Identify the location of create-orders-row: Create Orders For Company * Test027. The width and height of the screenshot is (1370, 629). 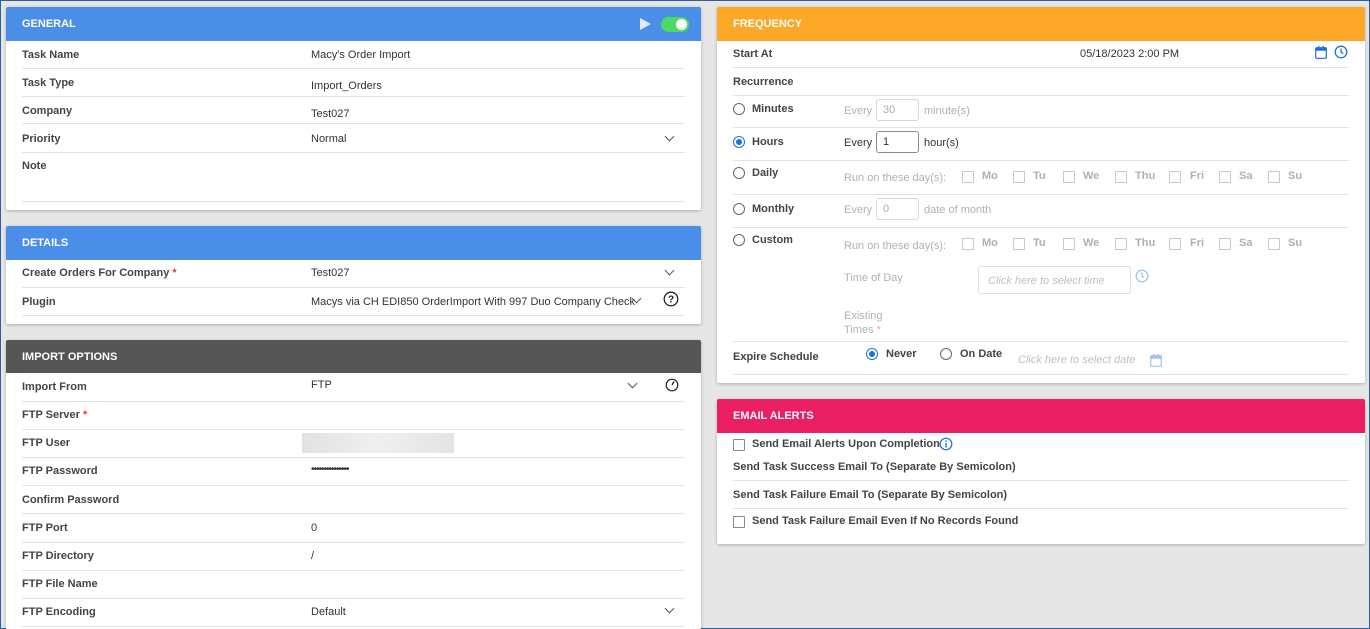
(353, 274).